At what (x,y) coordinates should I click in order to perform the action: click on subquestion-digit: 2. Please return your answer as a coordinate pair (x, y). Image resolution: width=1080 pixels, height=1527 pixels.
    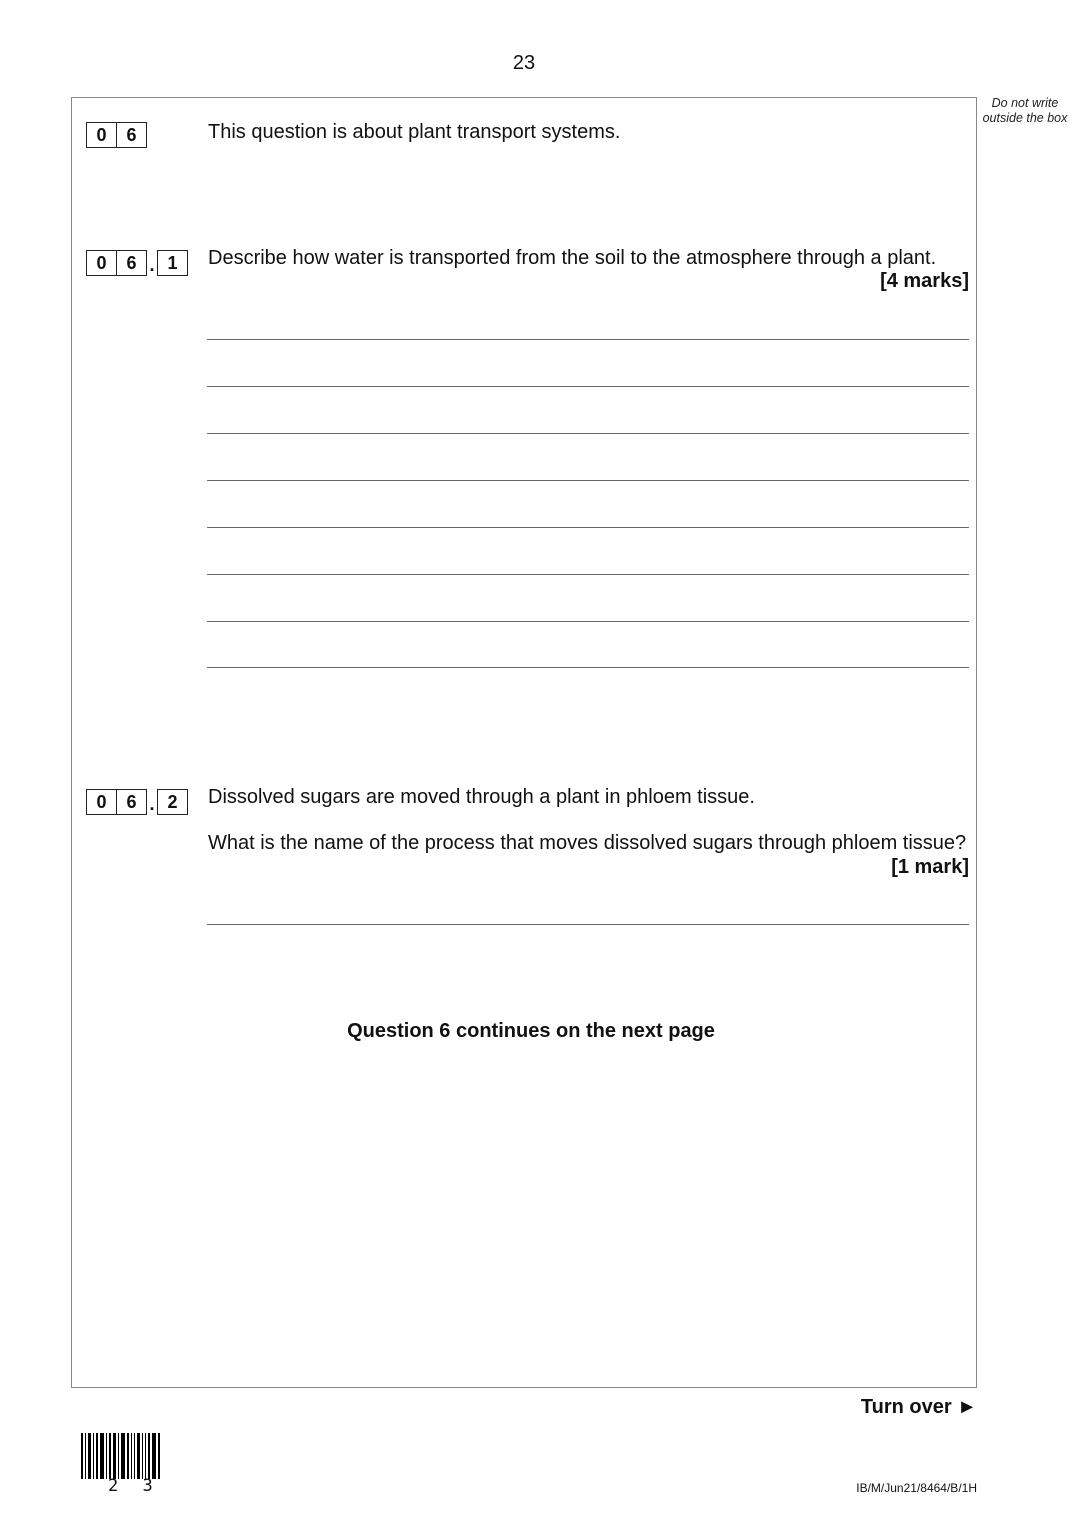
    Looking at the image, I should click on (172, 802).